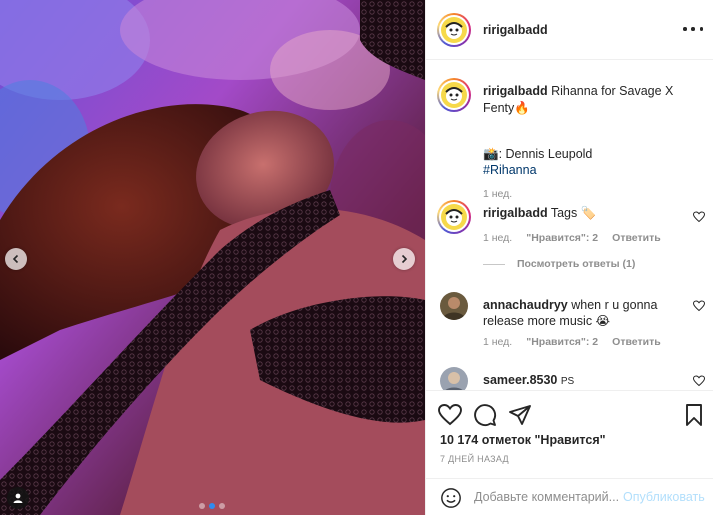  Describe the element at coordinates (515, 91) in the screenshot. I see `caption-username: ririgalbadd` at that location.